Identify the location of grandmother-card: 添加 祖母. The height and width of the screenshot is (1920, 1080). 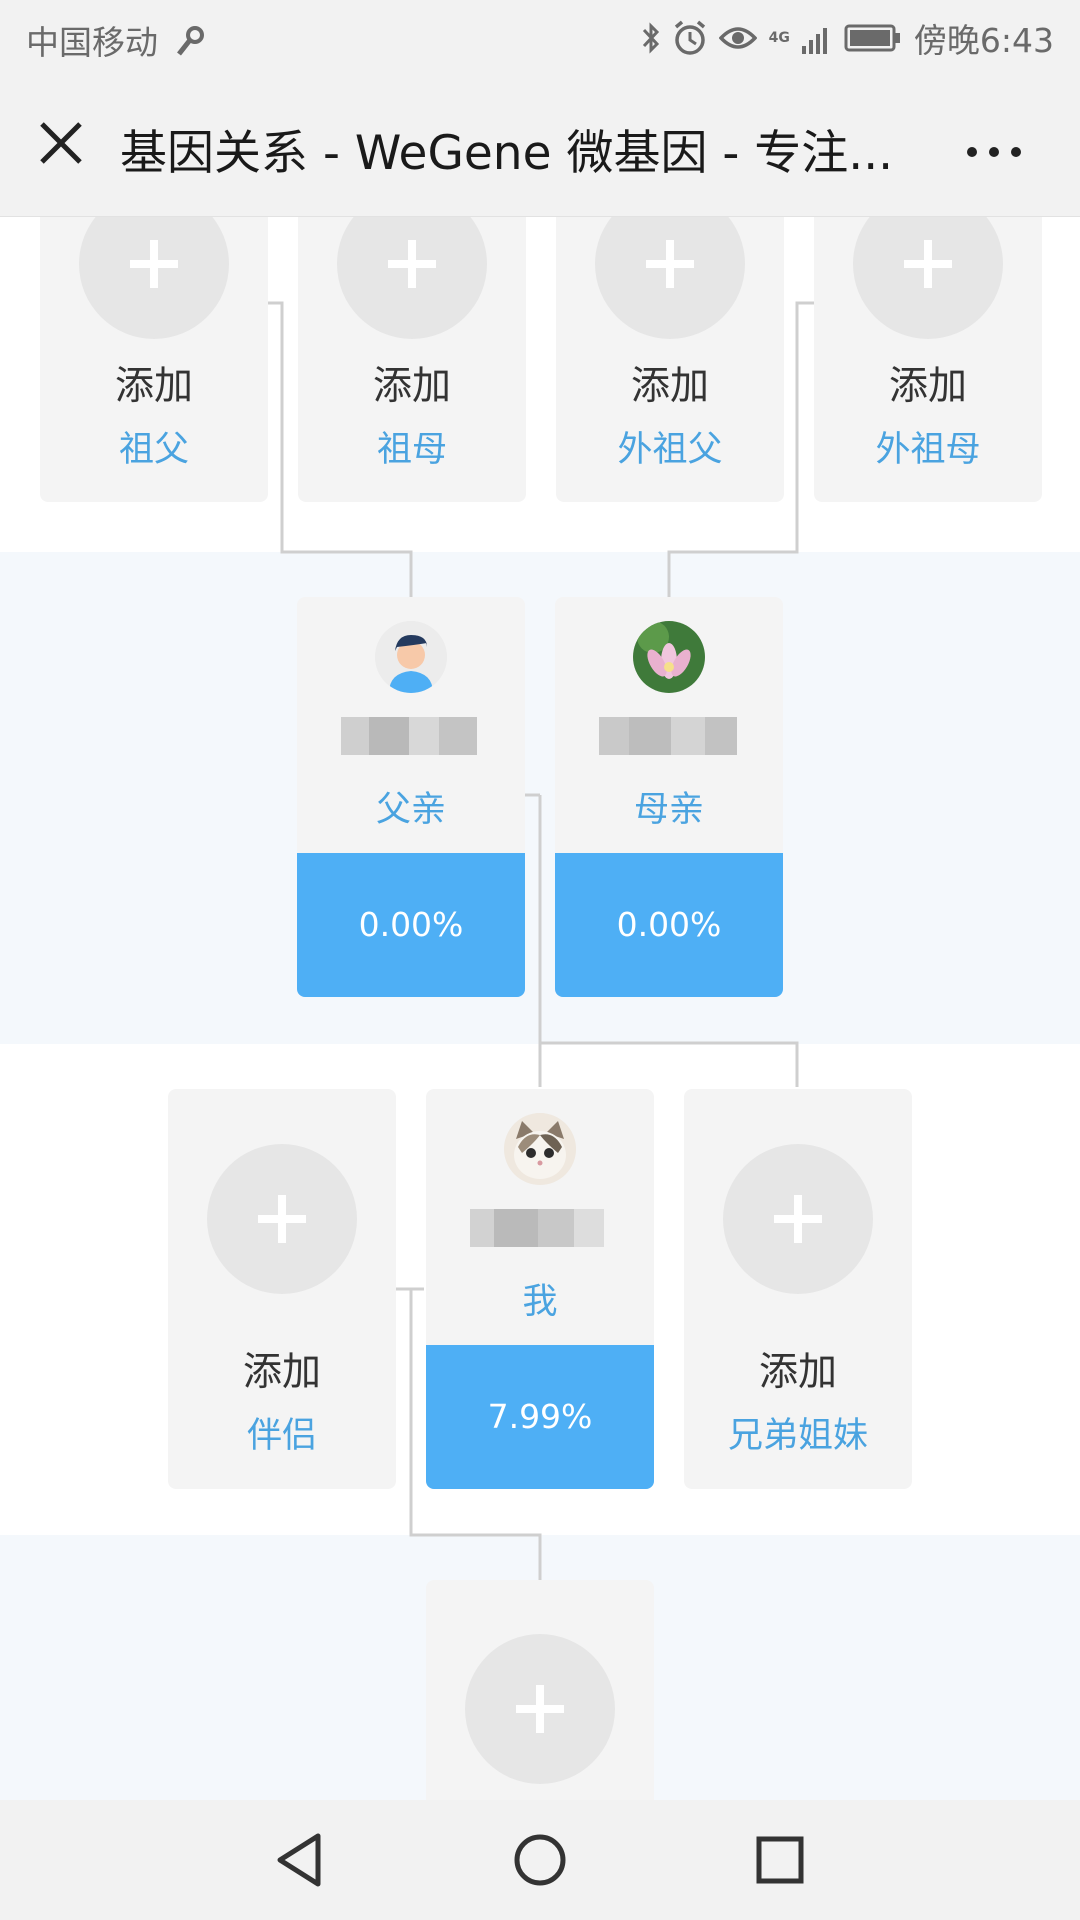
(412, 359).